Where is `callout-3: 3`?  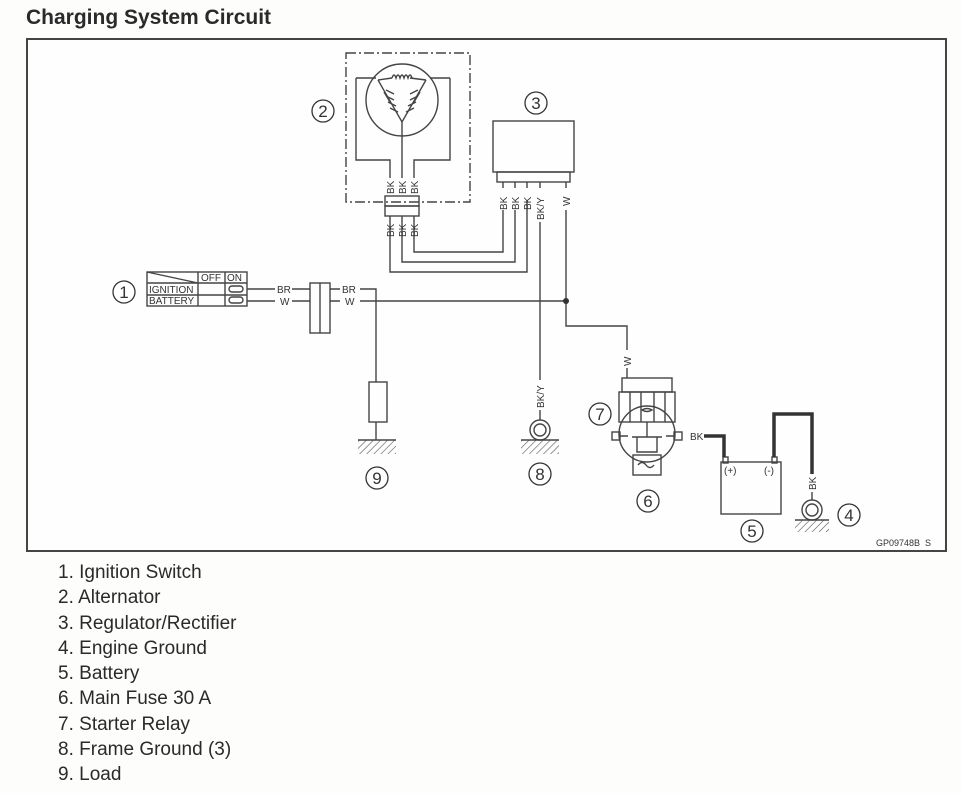
callout-3: 3 is located at coordinates (536, 103).